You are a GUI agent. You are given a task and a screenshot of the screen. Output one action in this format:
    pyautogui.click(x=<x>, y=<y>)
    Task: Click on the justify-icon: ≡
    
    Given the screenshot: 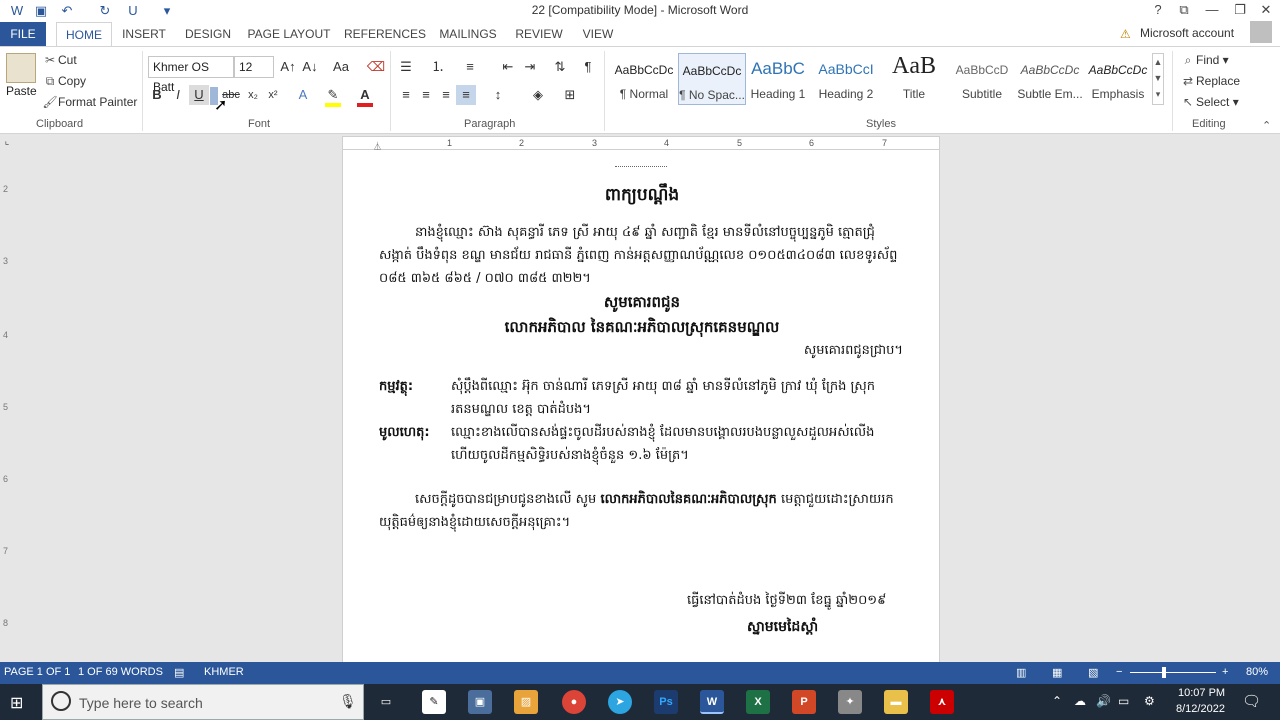 What is the action you would take?
    pyautogui.click(x=466, y=95)
    